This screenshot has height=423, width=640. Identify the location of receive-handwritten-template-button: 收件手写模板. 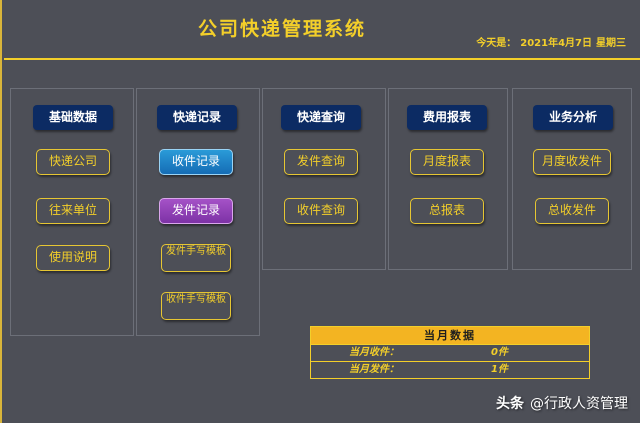
(196, 306).